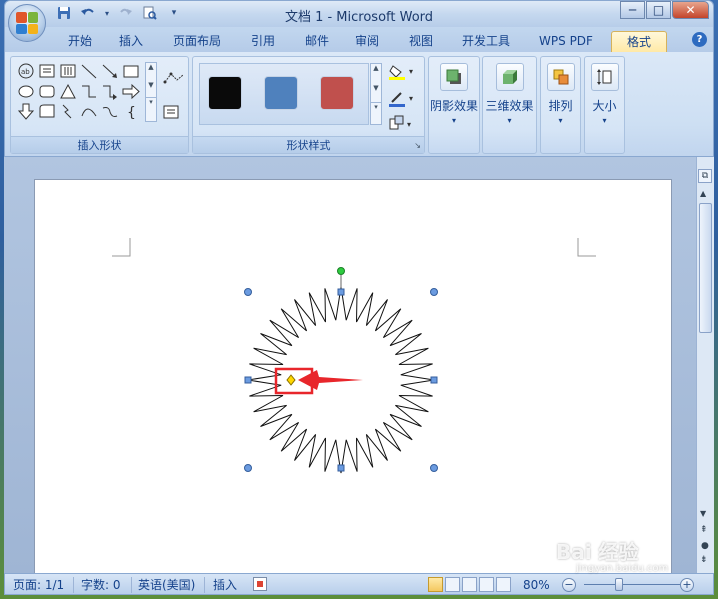 The width and height of the screenshot is (718, 599). What do you see at coordinates (47, 91) in the screenshot?
I see `rounded-rectangle-icon` at bounding box center [47, 91].